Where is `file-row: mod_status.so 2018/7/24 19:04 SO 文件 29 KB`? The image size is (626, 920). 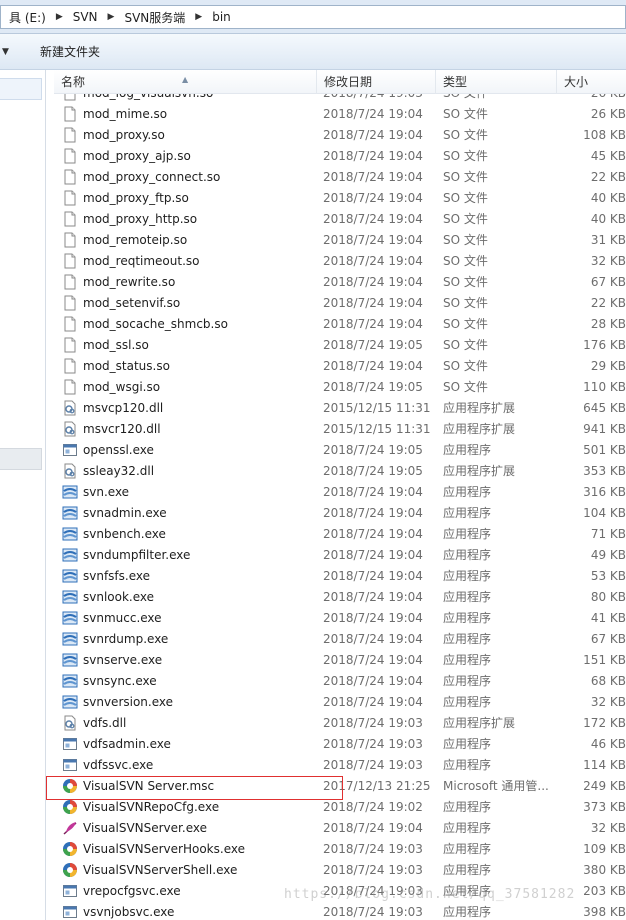
file-row: mod_status.so 2018/7/24 19:04 SO 文件 29 KB is located at coordinates (340, 366).